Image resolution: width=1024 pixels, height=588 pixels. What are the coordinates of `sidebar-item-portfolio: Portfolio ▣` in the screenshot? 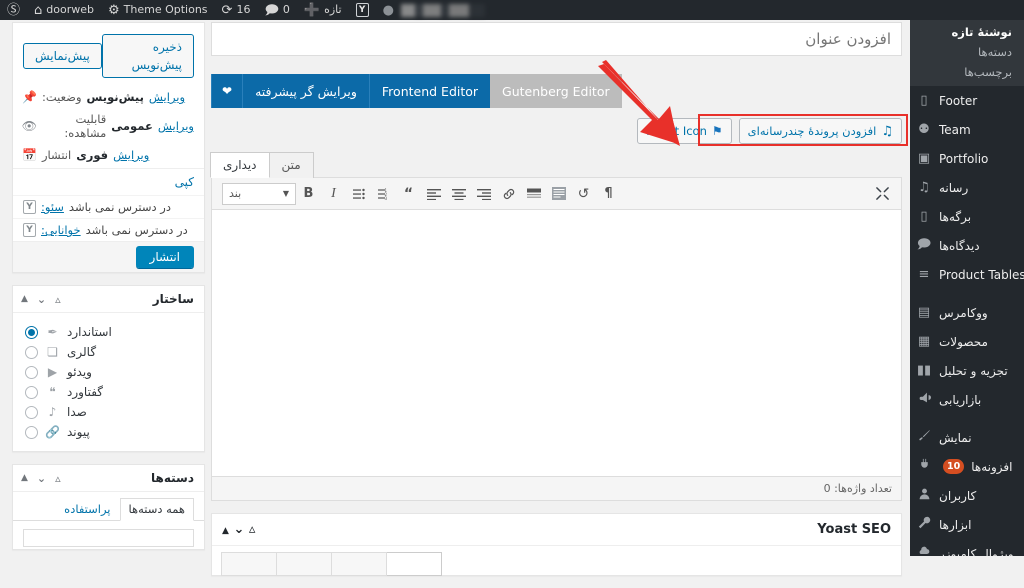 It's located at (967, 158).